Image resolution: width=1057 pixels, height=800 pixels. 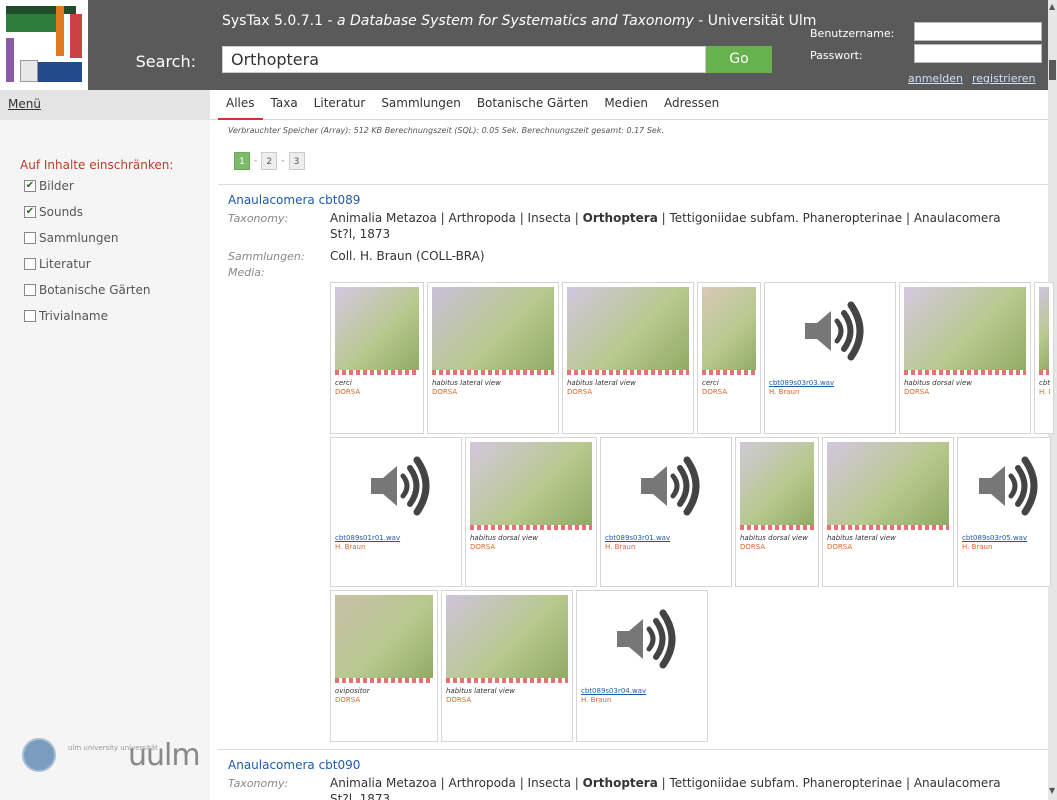 I want to click on menu-cell: Menü, so click(x=105, y=105).